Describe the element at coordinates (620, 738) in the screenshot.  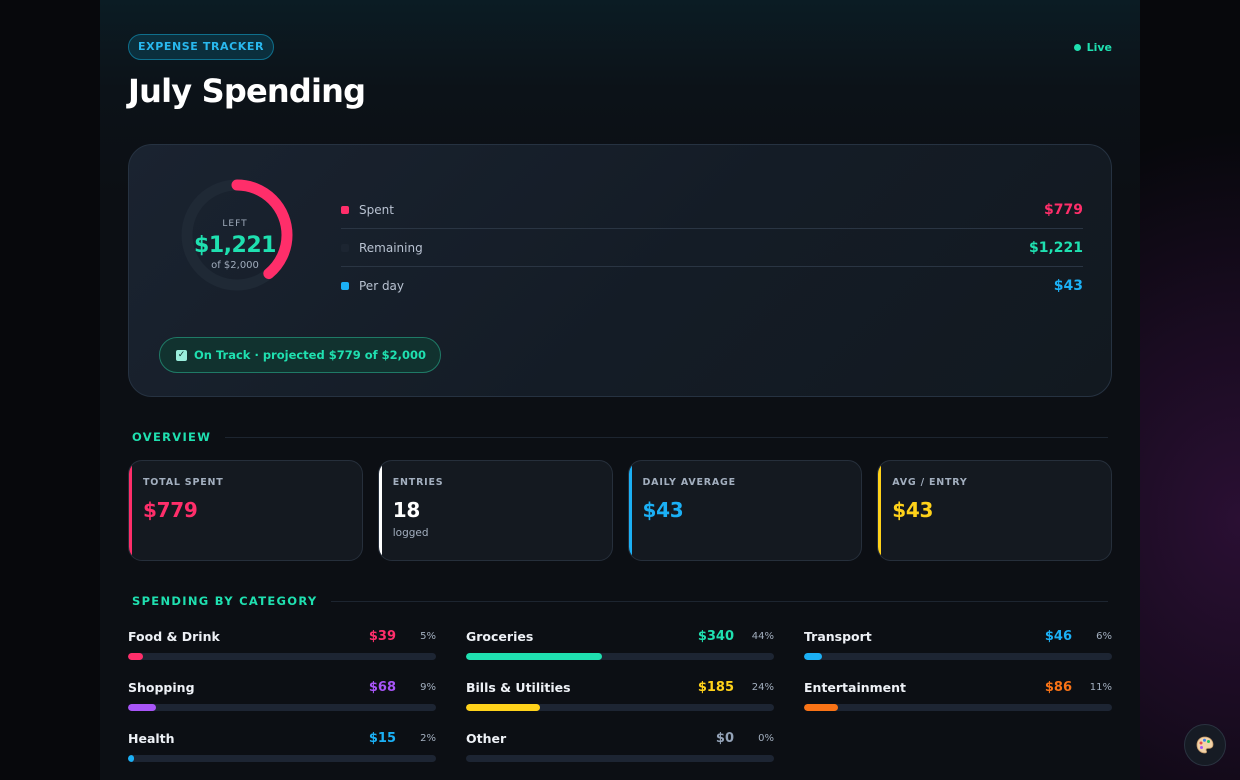
I see `category-head: Other $0 0%` at that location.